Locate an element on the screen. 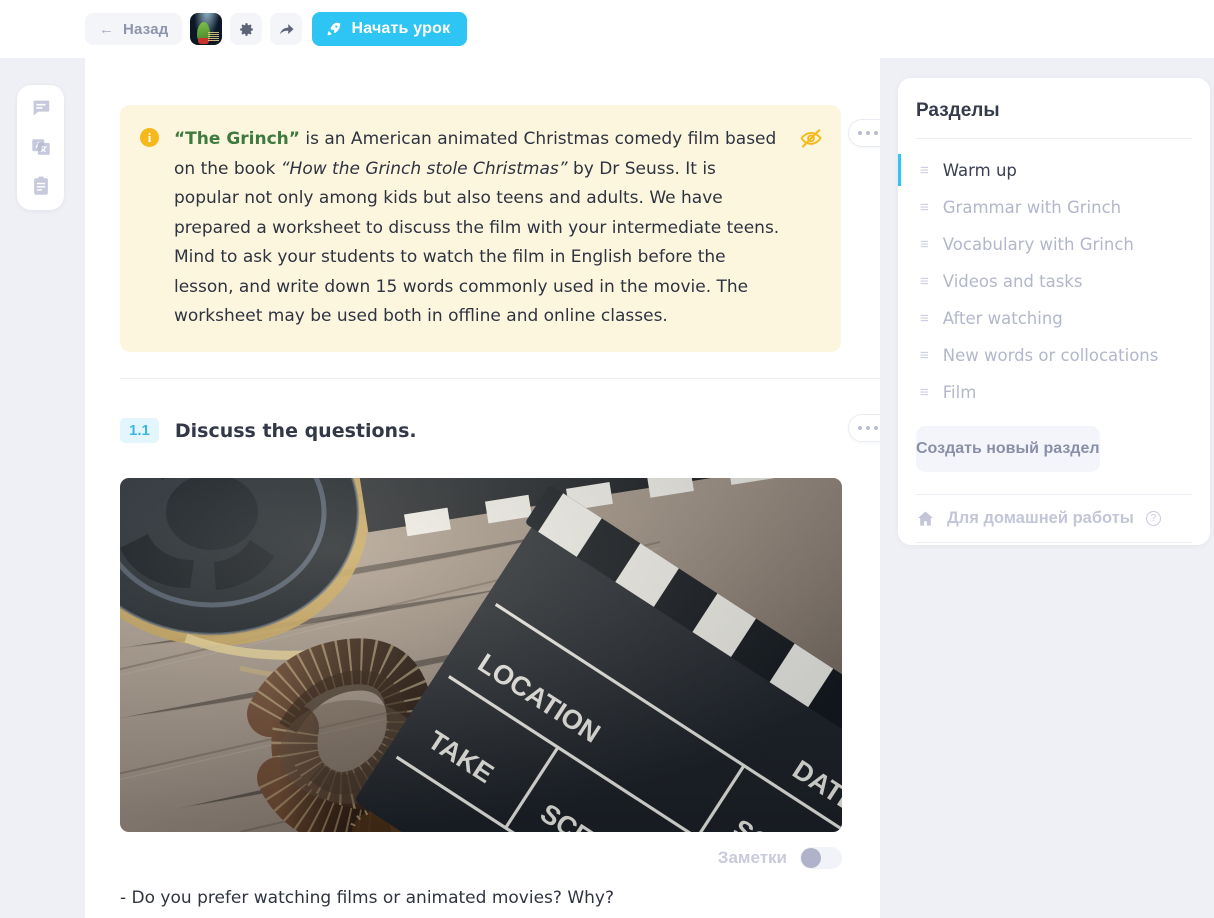  sidebar-item-vocabulary-with-grinch: ≡ Vocabulary with Grinch is located at coordinates (1054, 244).